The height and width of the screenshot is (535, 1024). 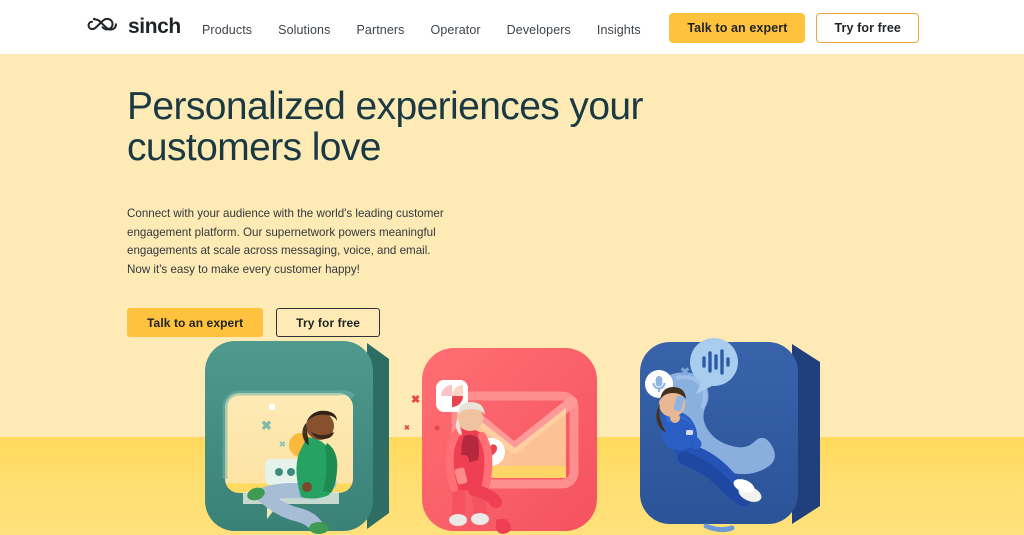 What do you see at coordinates (737, 28) in the screenshot?
I see `header-talk-to-expert-button: Talk to an expert` at bounding box center [737, 28].